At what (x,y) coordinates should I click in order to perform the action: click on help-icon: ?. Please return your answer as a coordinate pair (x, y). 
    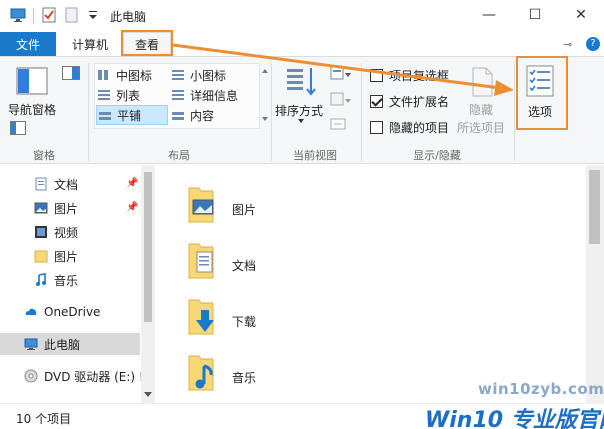
    Looking at the image, I should click on (593, 44).